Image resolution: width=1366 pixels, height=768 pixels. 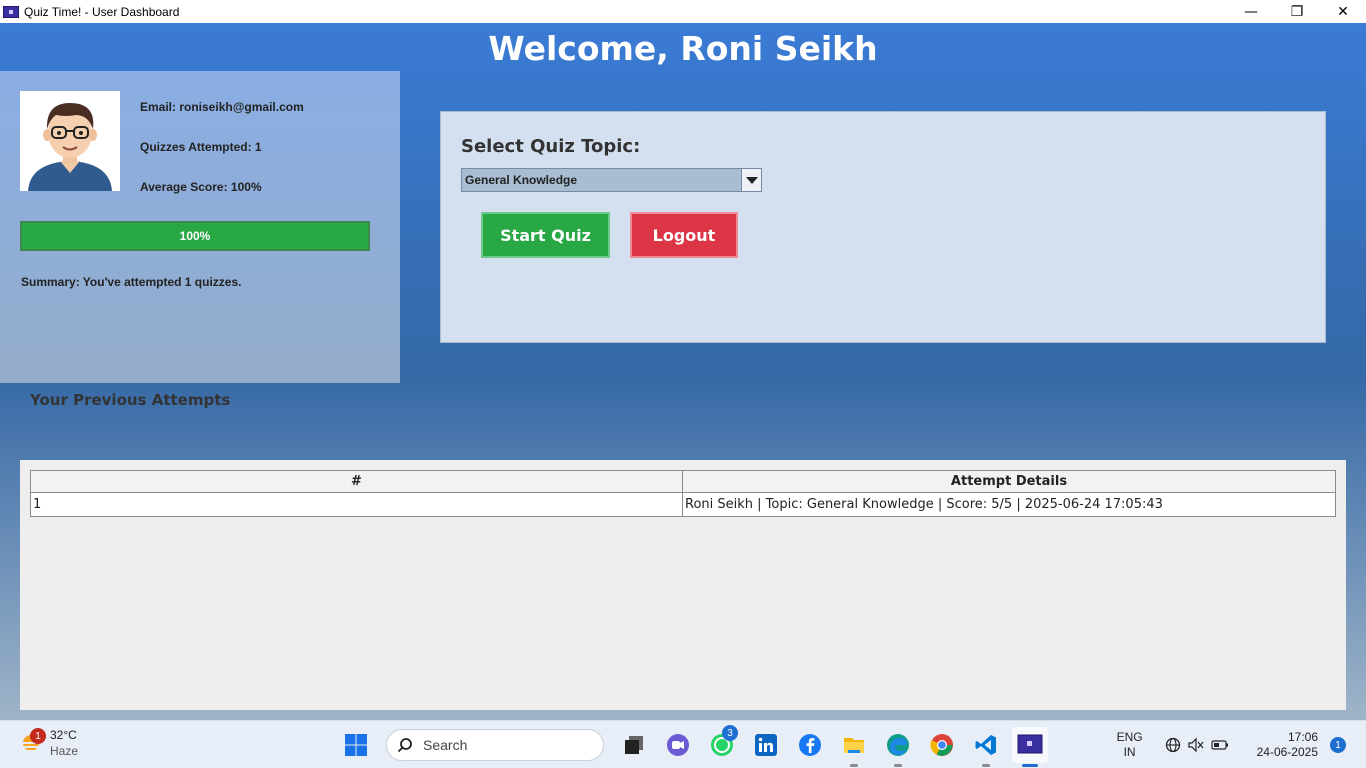 What do you see at coordinates (1241, 744) in the screenshot?
I see `system-tray: ENG IN 17:06 24-06-2025 1` at bounding box center [1241, 744].